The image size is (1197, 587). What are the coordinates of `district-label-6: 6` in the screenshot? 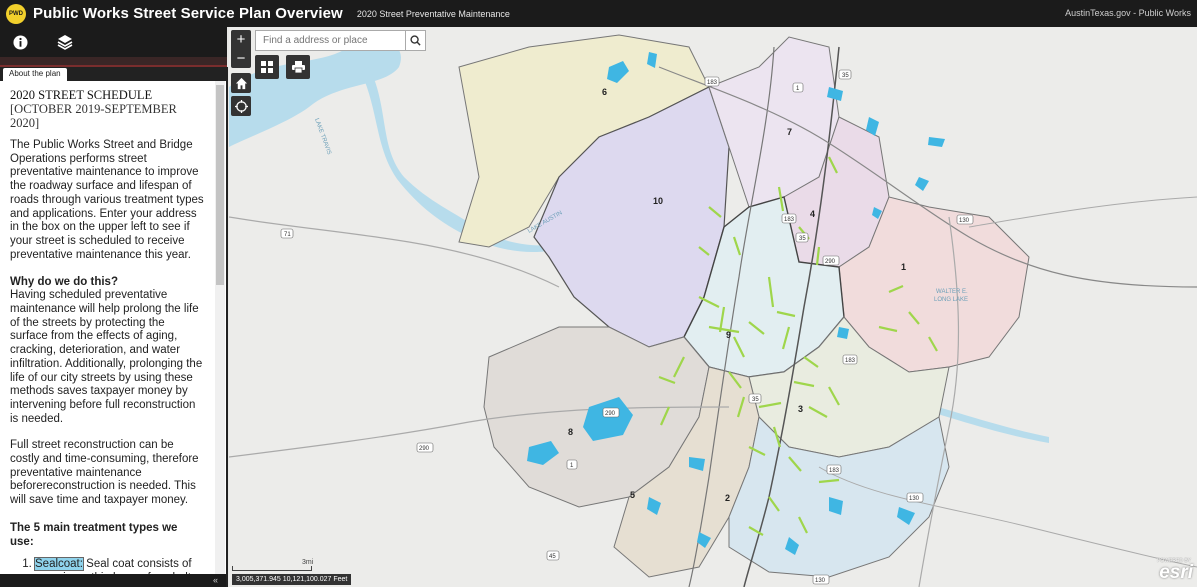 It's located at (604, 92).